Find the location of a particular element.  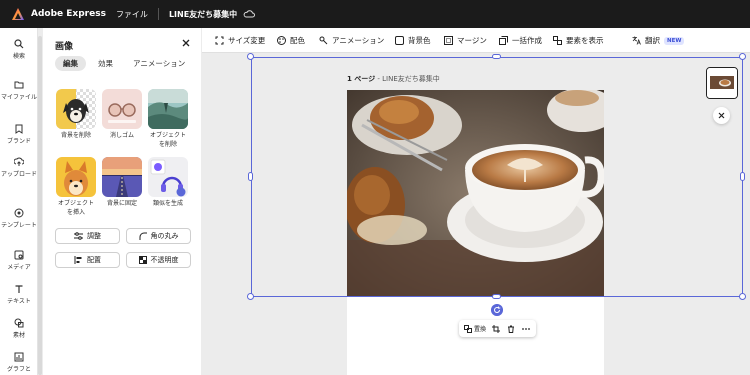

rail-item-templates: テンプレート is located at coordinates (19, 218).